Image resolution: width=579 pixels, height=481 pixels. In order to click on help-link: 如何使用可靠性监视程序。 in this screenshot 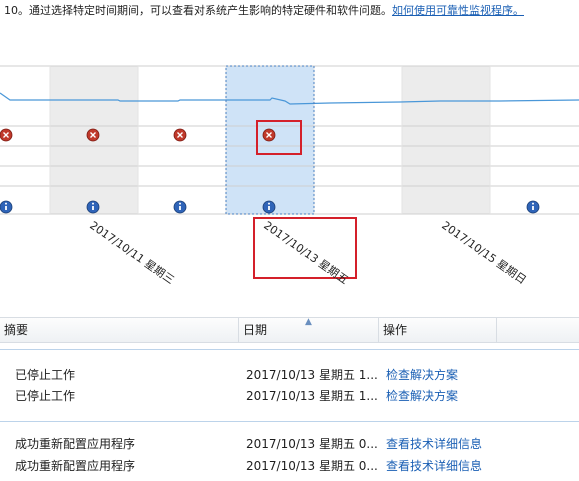, I will do `click(458, 10)`.